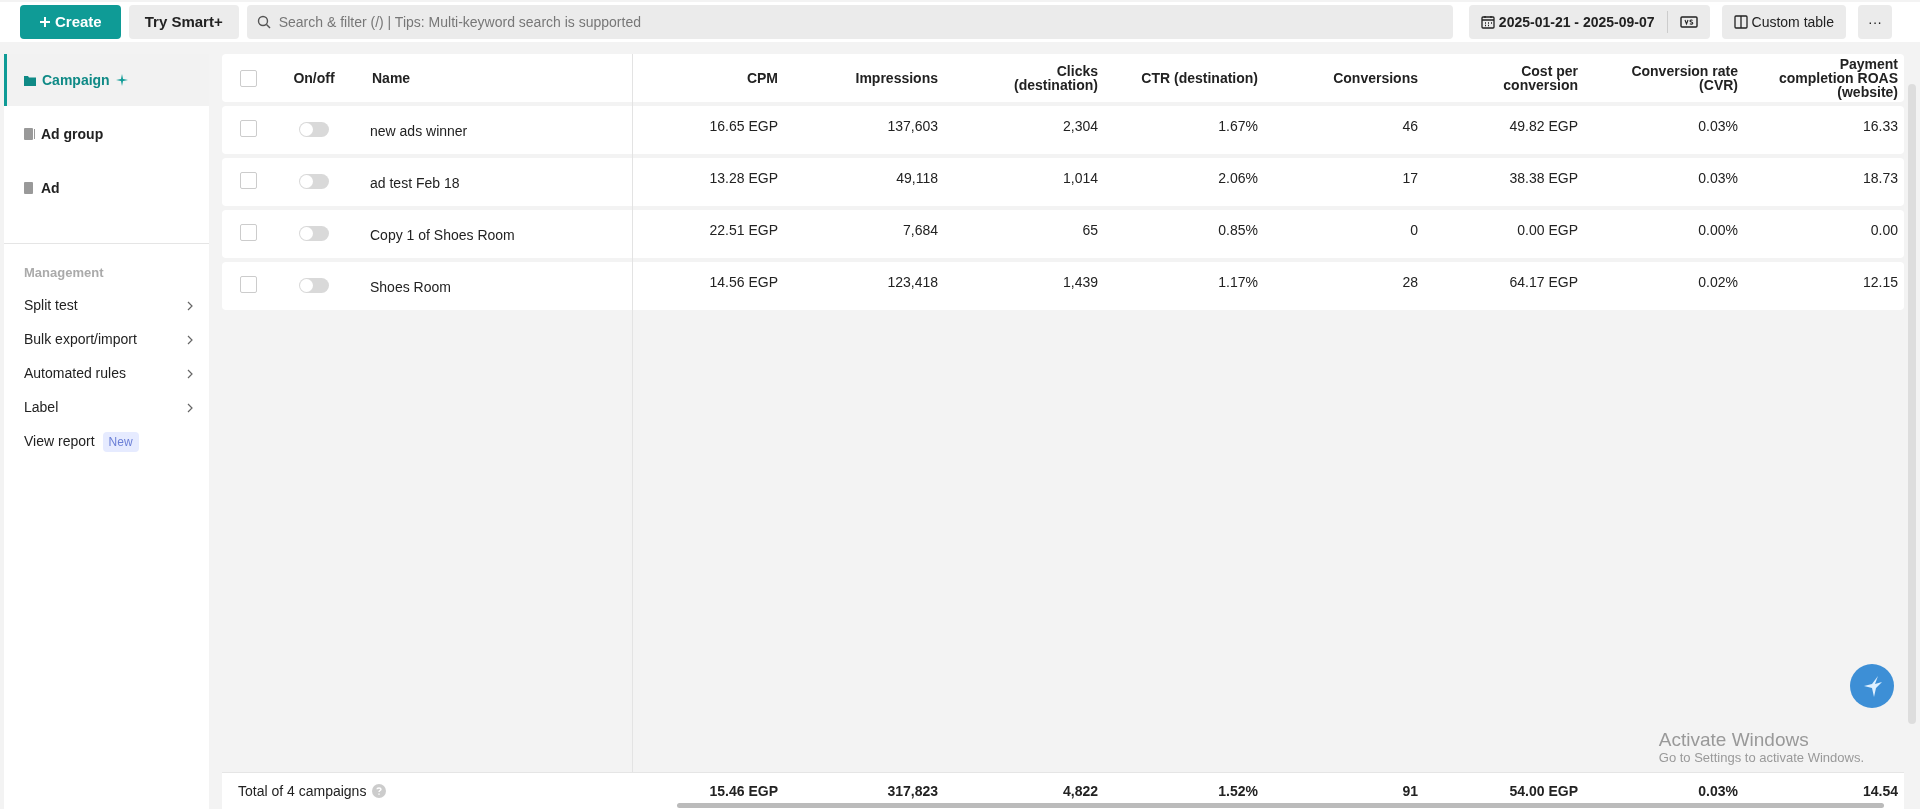 The width and height of the screenshot is (1920, 809). Describe the element at coordinates (860, 22) in the screenshot. I see `search-input: Search & filter (/) | Tips: Multi-keyword search is supported` at that location.